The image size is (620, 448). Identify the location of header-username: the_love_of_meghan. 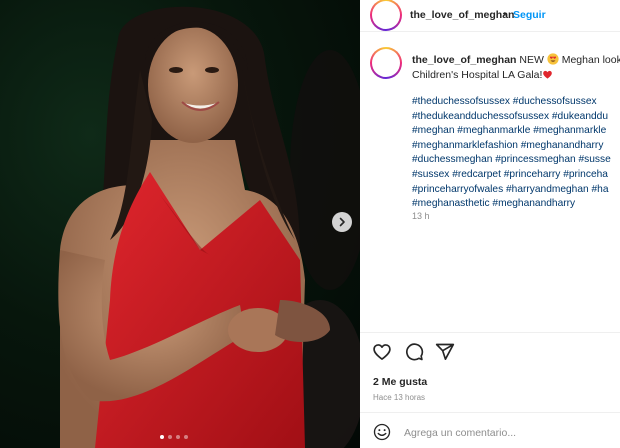
(462, 15).